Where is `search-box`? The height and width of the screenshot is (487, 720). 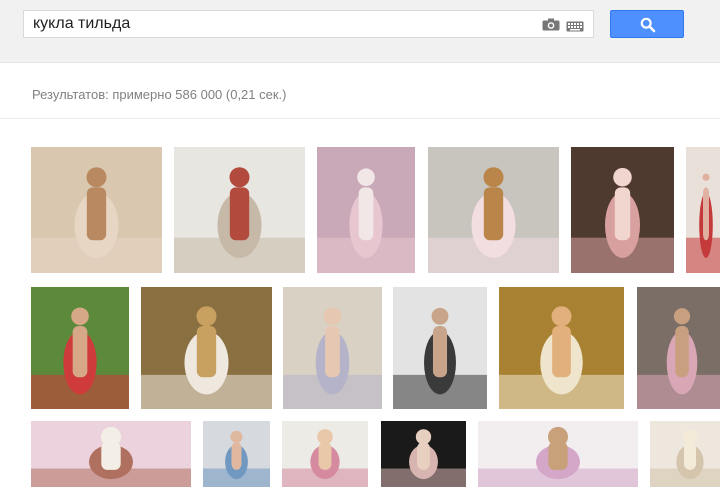
search-box is located at coordinates (308, 24).